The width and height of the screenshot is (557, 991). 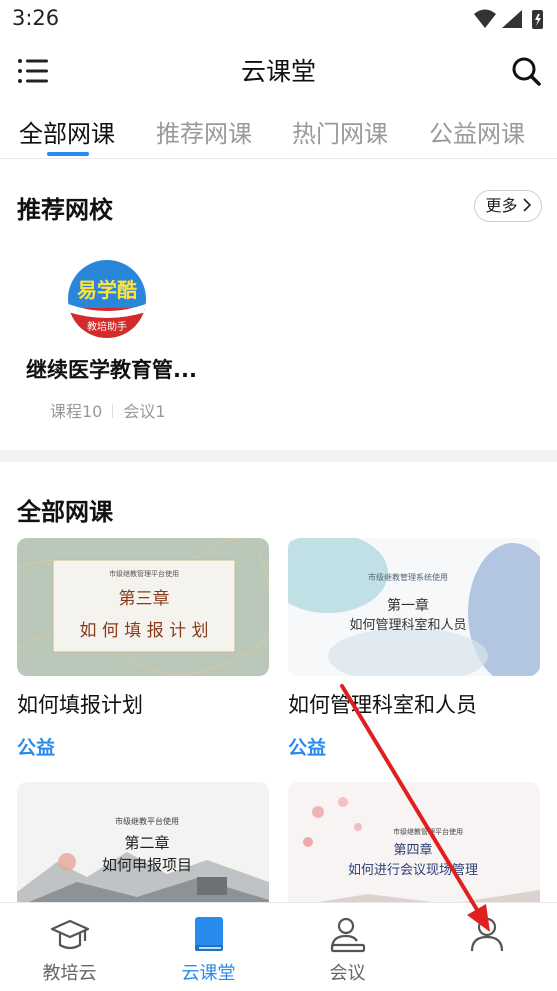 I want to click on nav-item-meeting: 会议, so click(x=347, y=947).